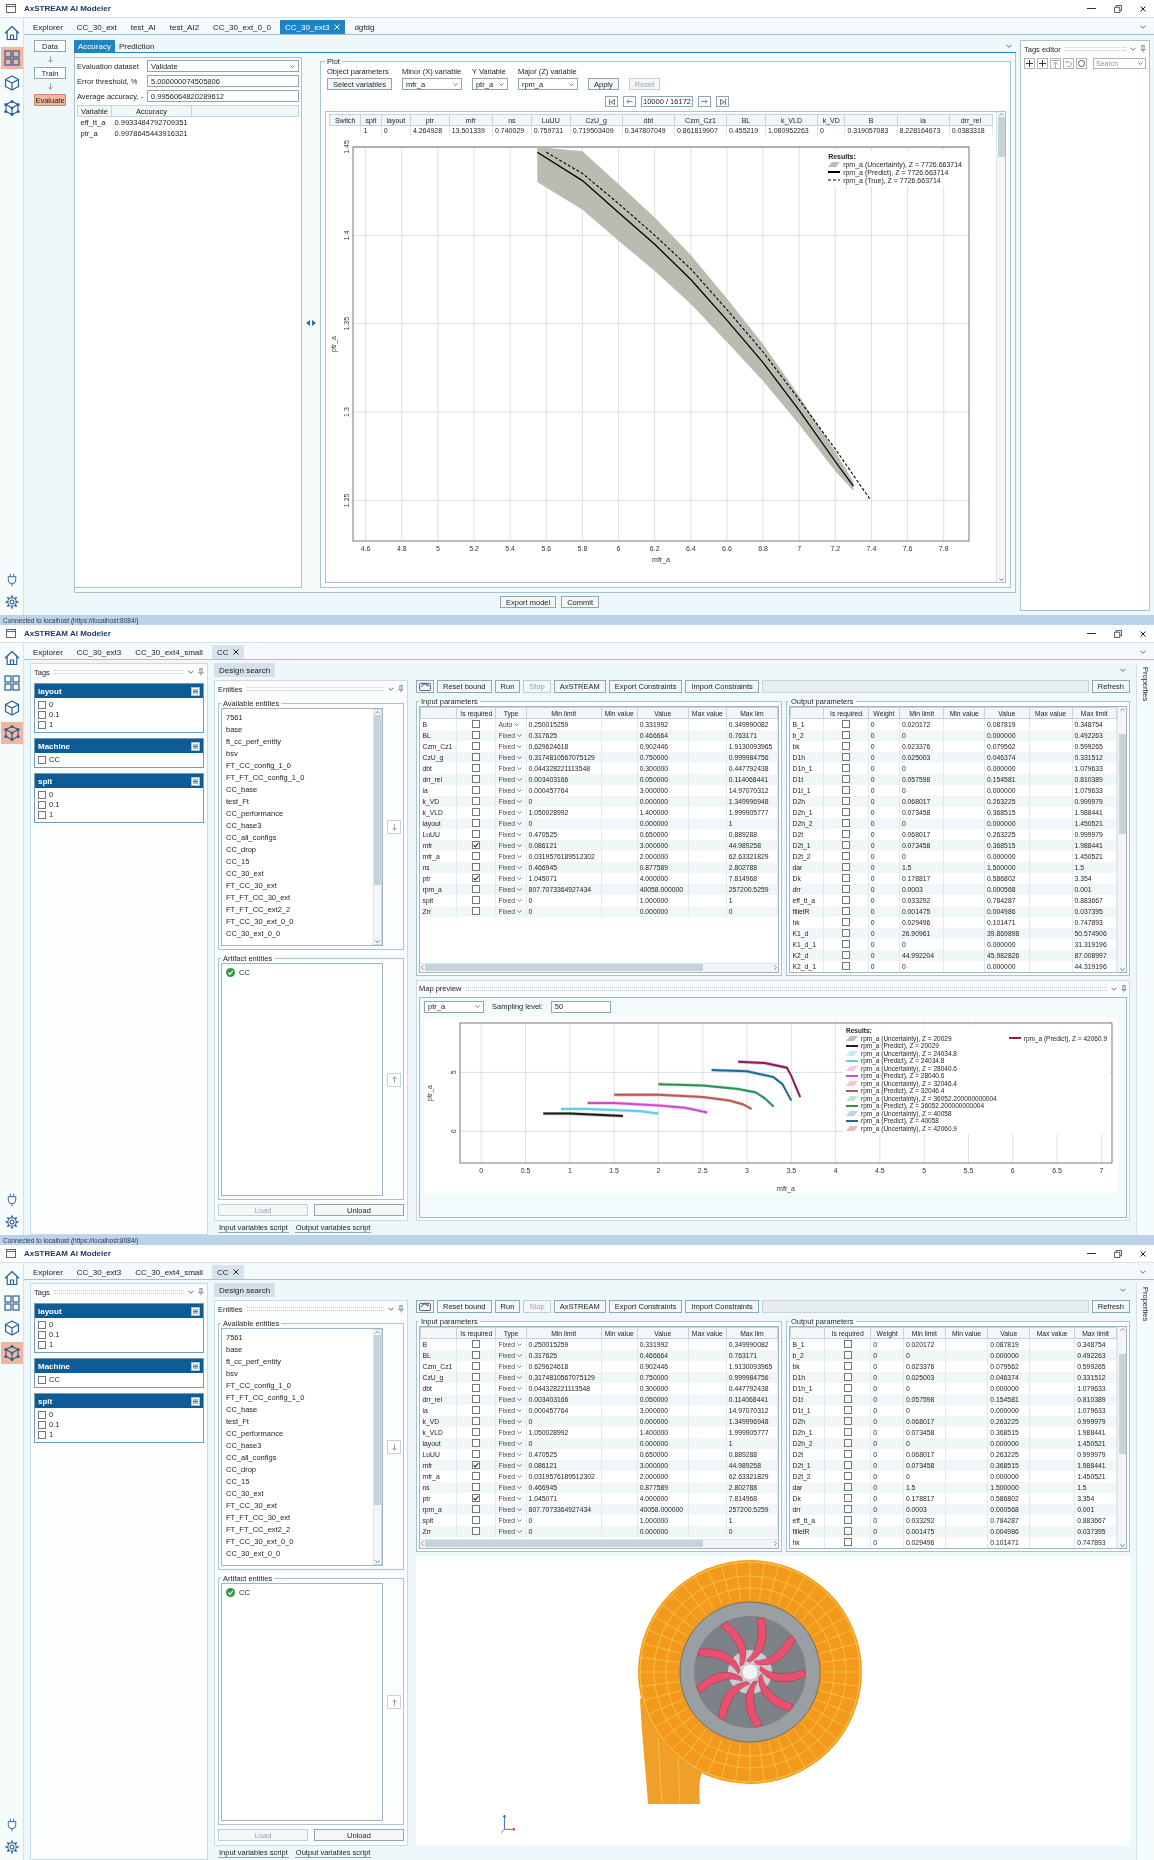 This screenshot has height=1860, width=1154. I want to click on triangle-right-icon, so click(314, 322).